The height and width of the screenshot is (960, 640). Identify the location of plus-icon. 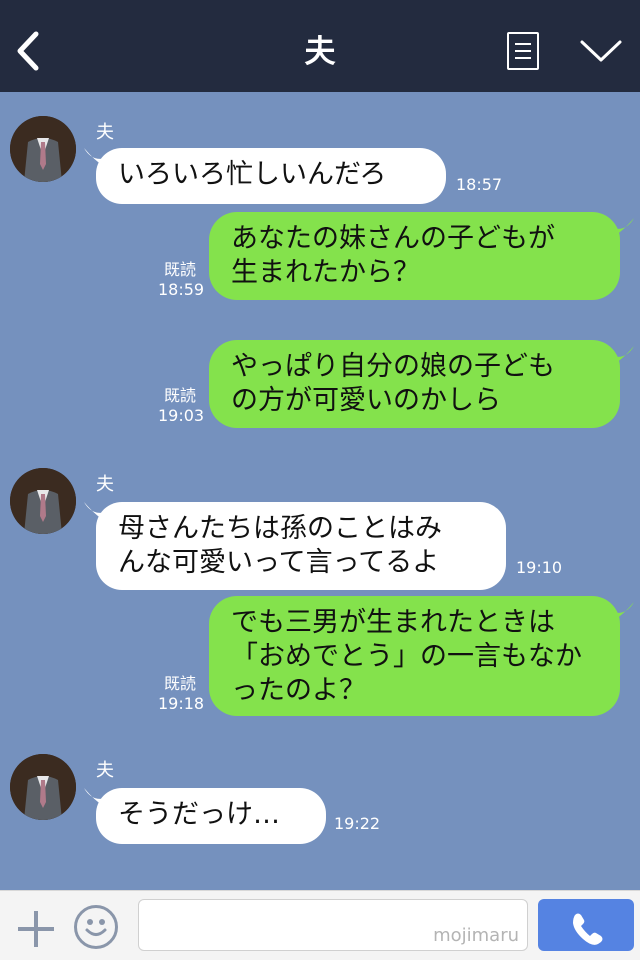
(36, 929).